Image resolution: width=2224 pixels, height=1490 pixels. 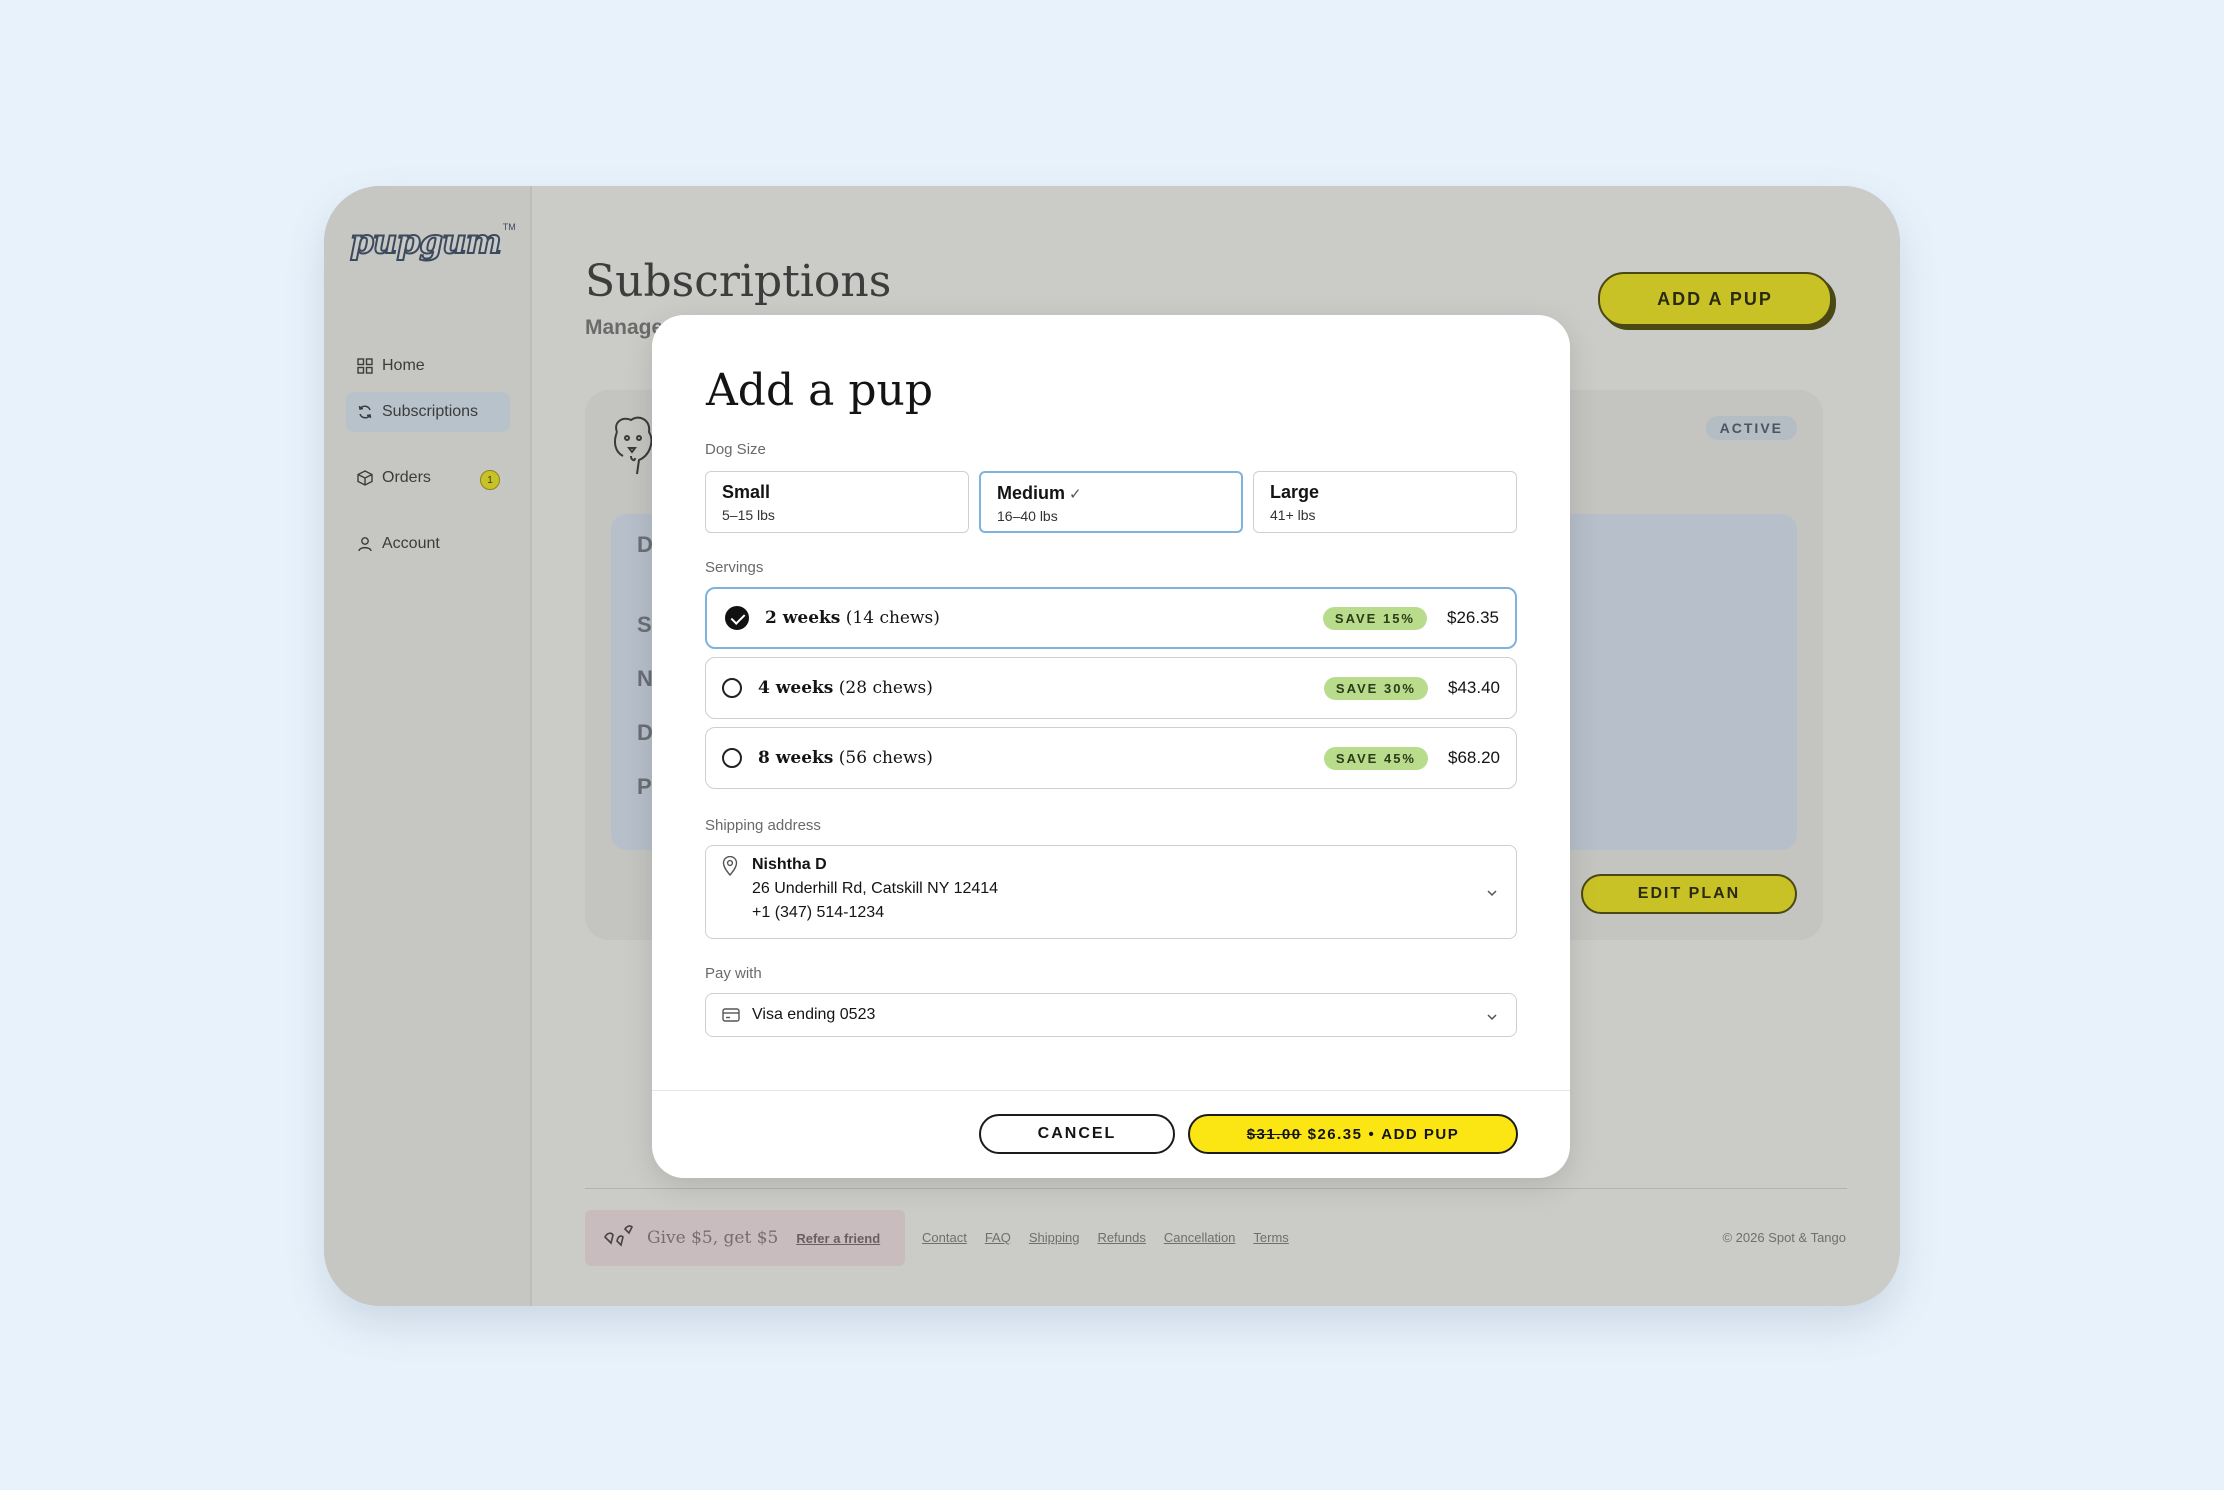 I want to click on size-name: Small, so click(x=746, y=492).